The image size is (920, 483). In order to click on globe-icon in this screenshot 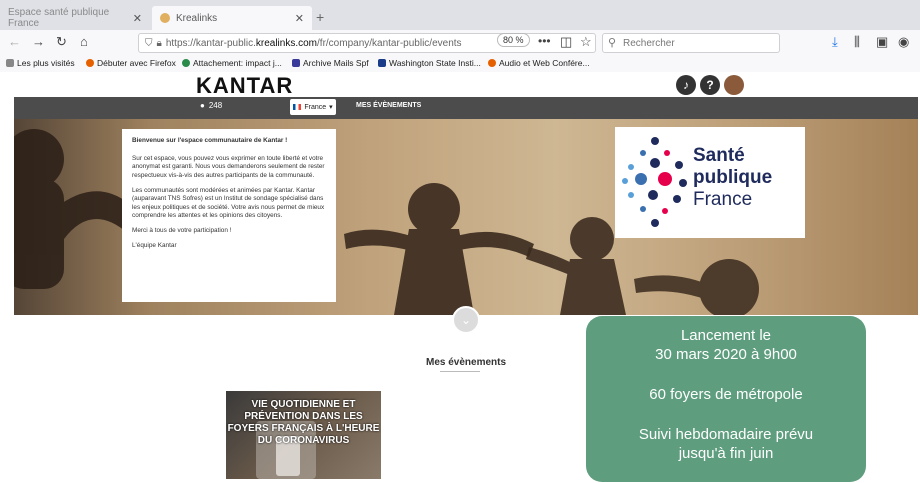, I will do `click(10, 63)`.